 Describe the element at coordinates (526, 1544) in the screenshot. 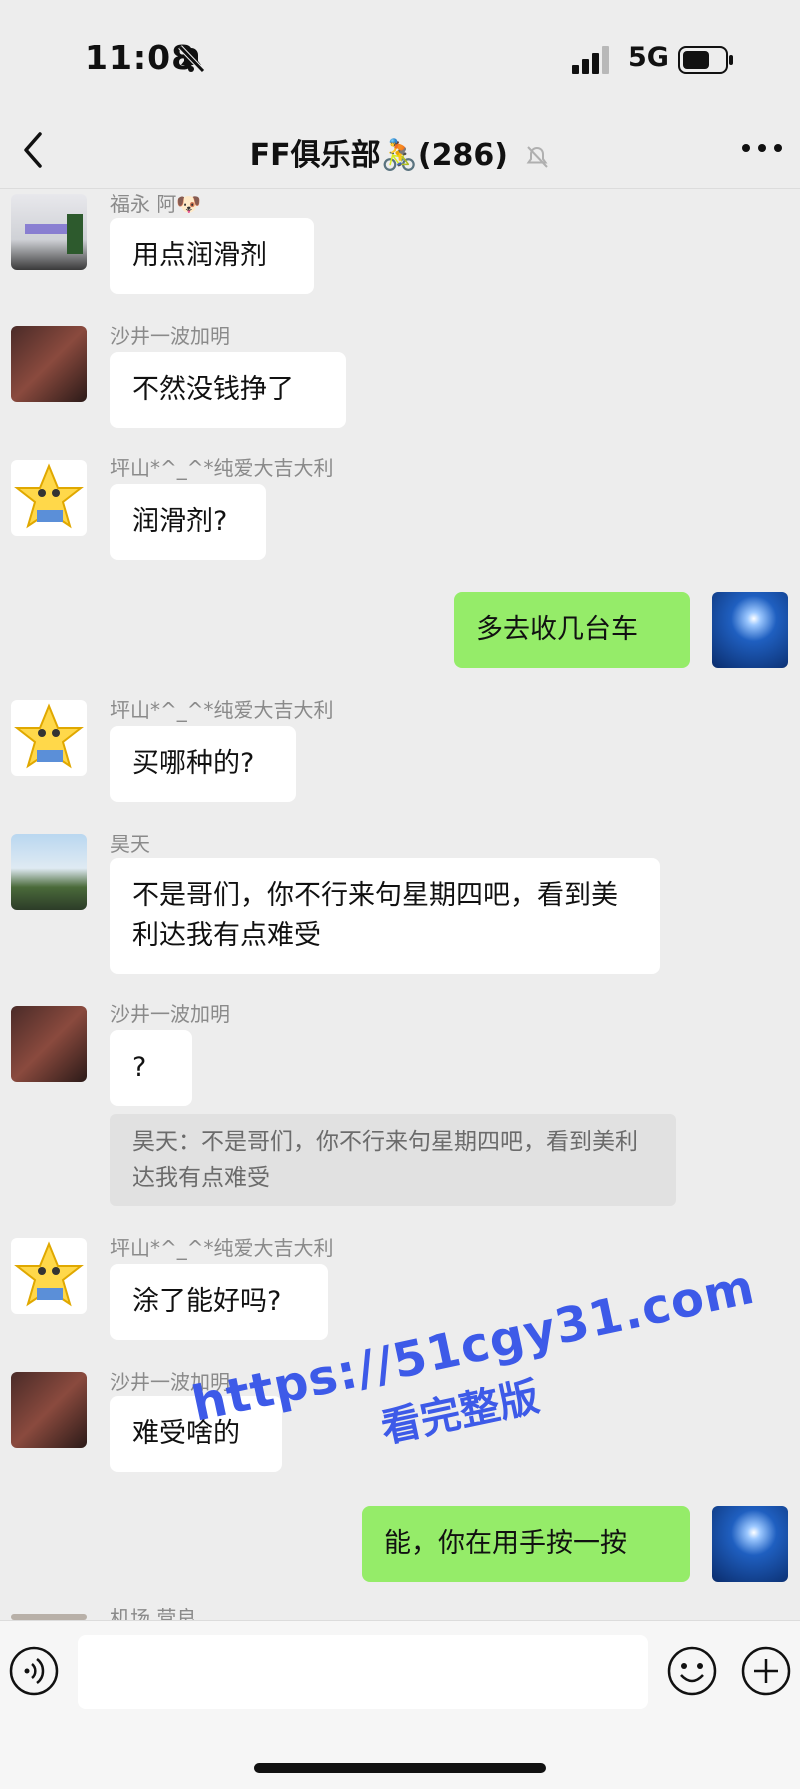

I see `message-bubble-self: 能，你在用手按一按` at that location.